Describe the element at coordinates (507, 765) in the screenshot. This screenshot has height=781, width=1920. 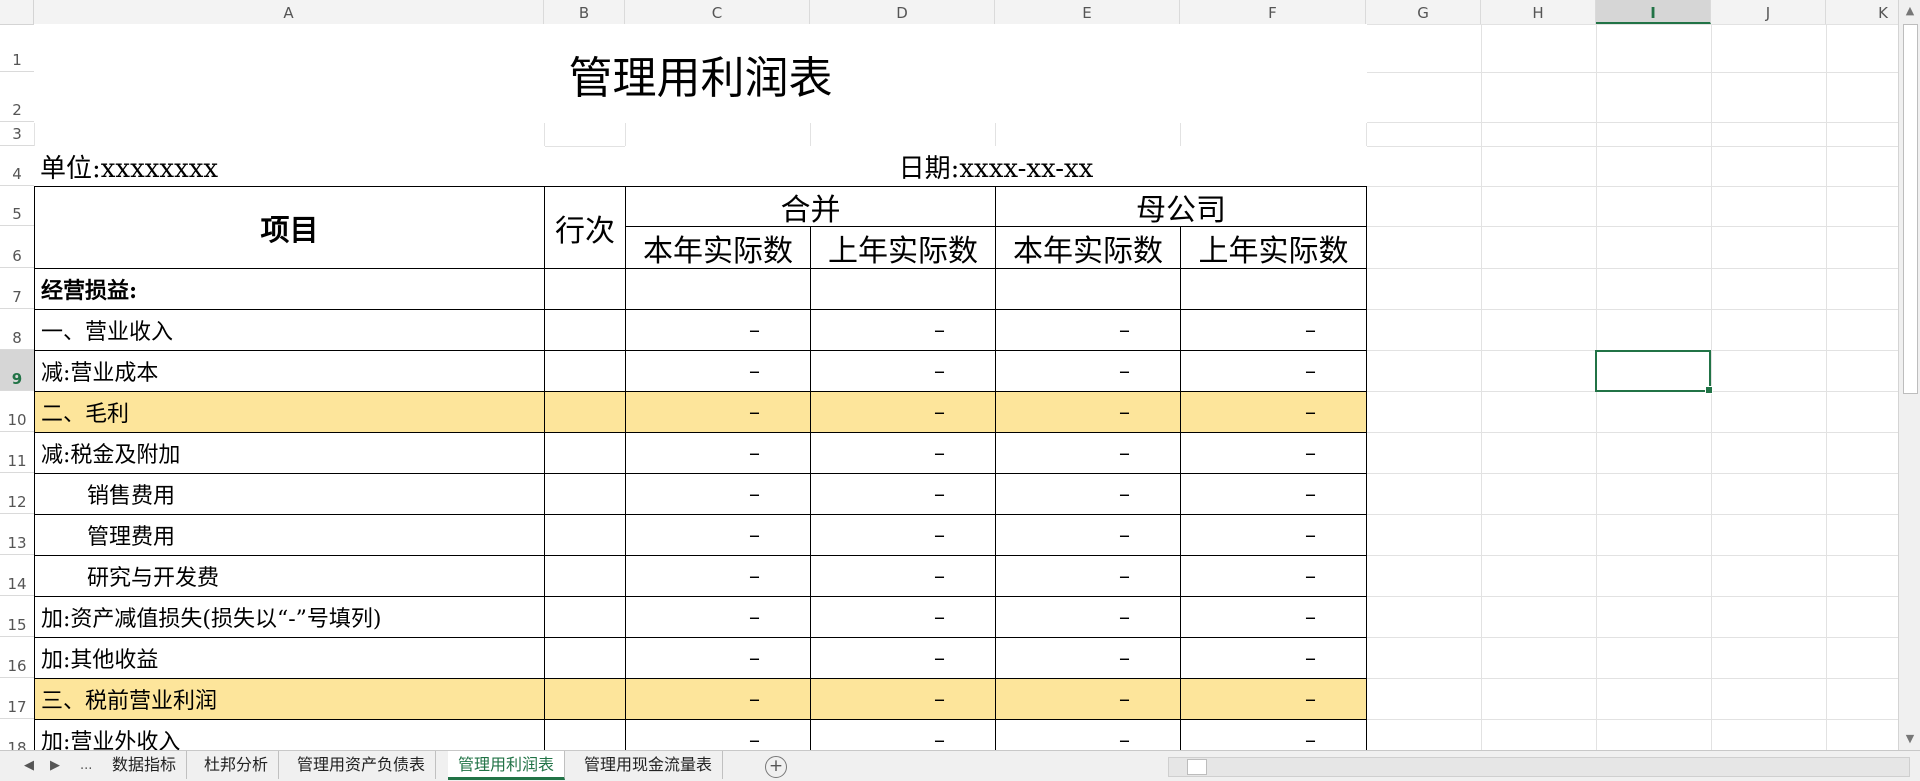
I see `sheet-tab-4: 管理用利润表` at that location.